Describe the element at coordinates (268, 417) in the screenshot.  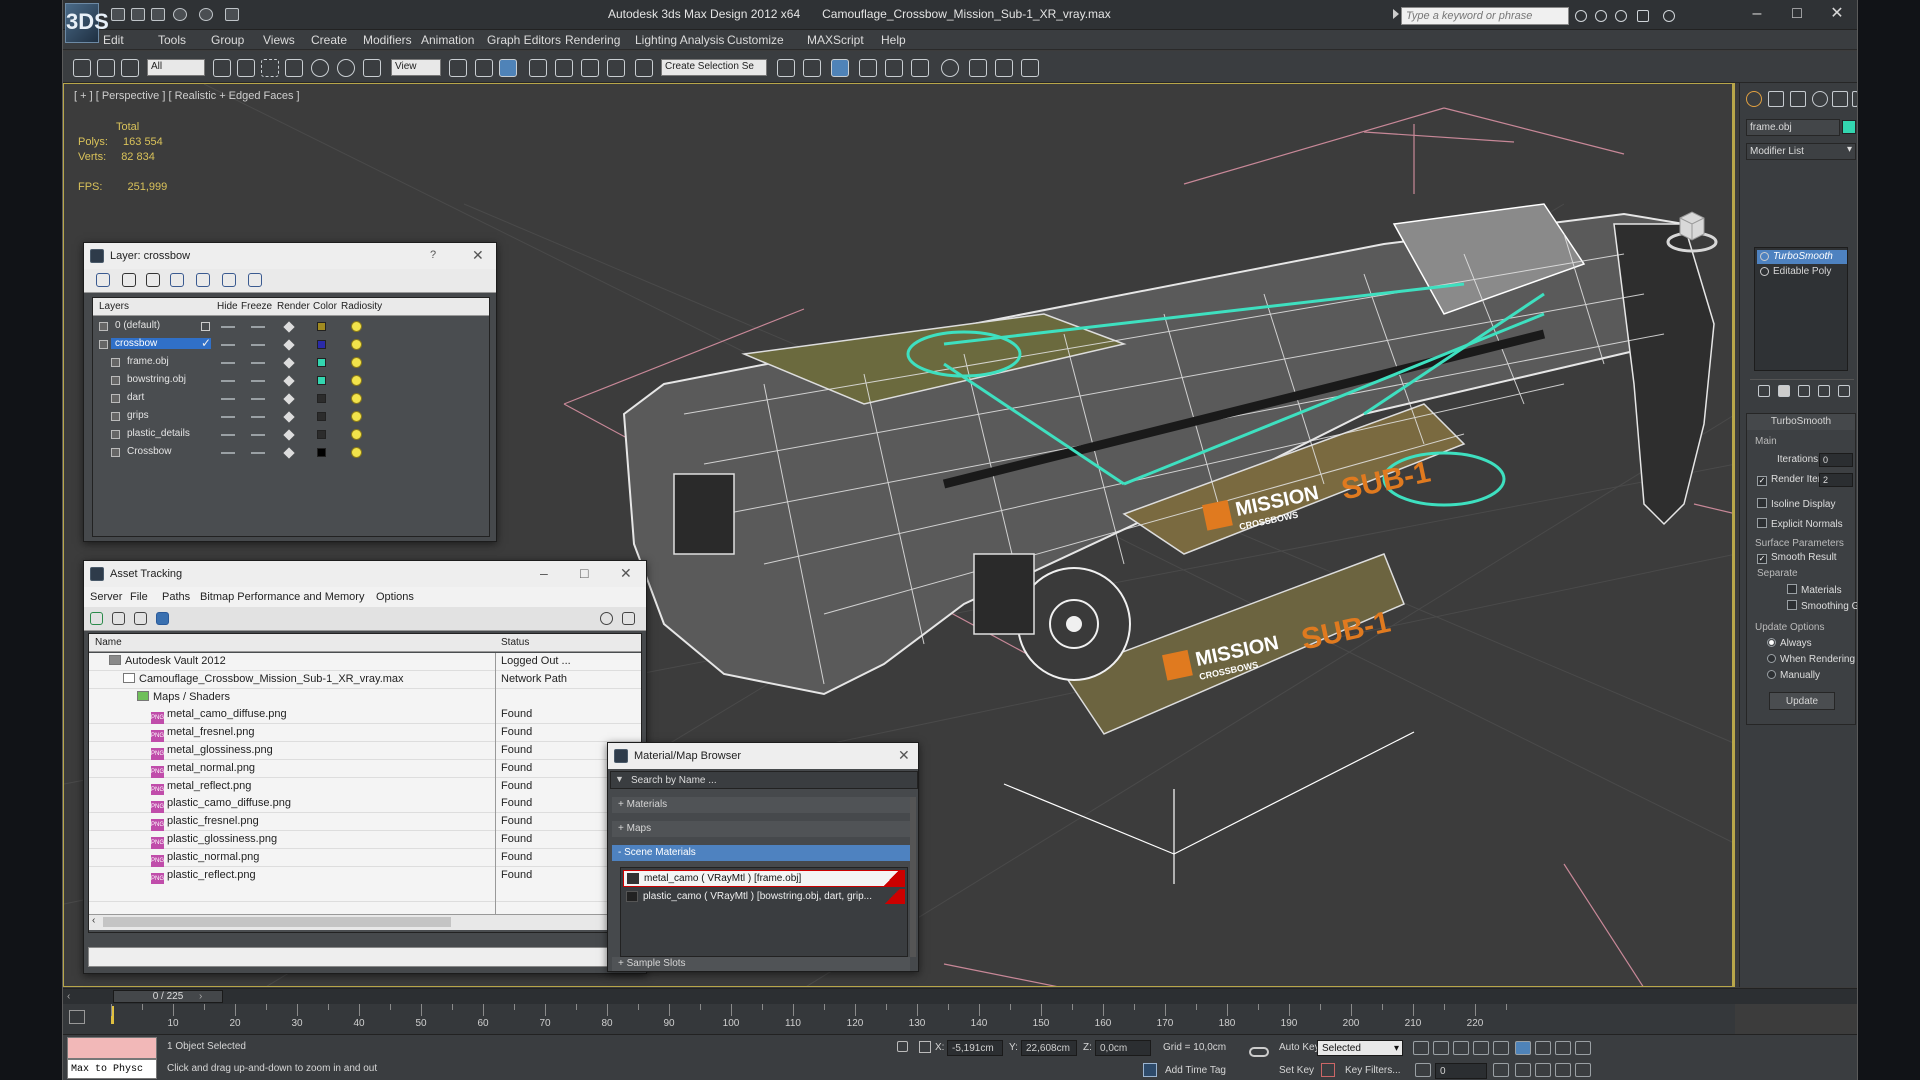
I see `layer-row: grips` at that location.